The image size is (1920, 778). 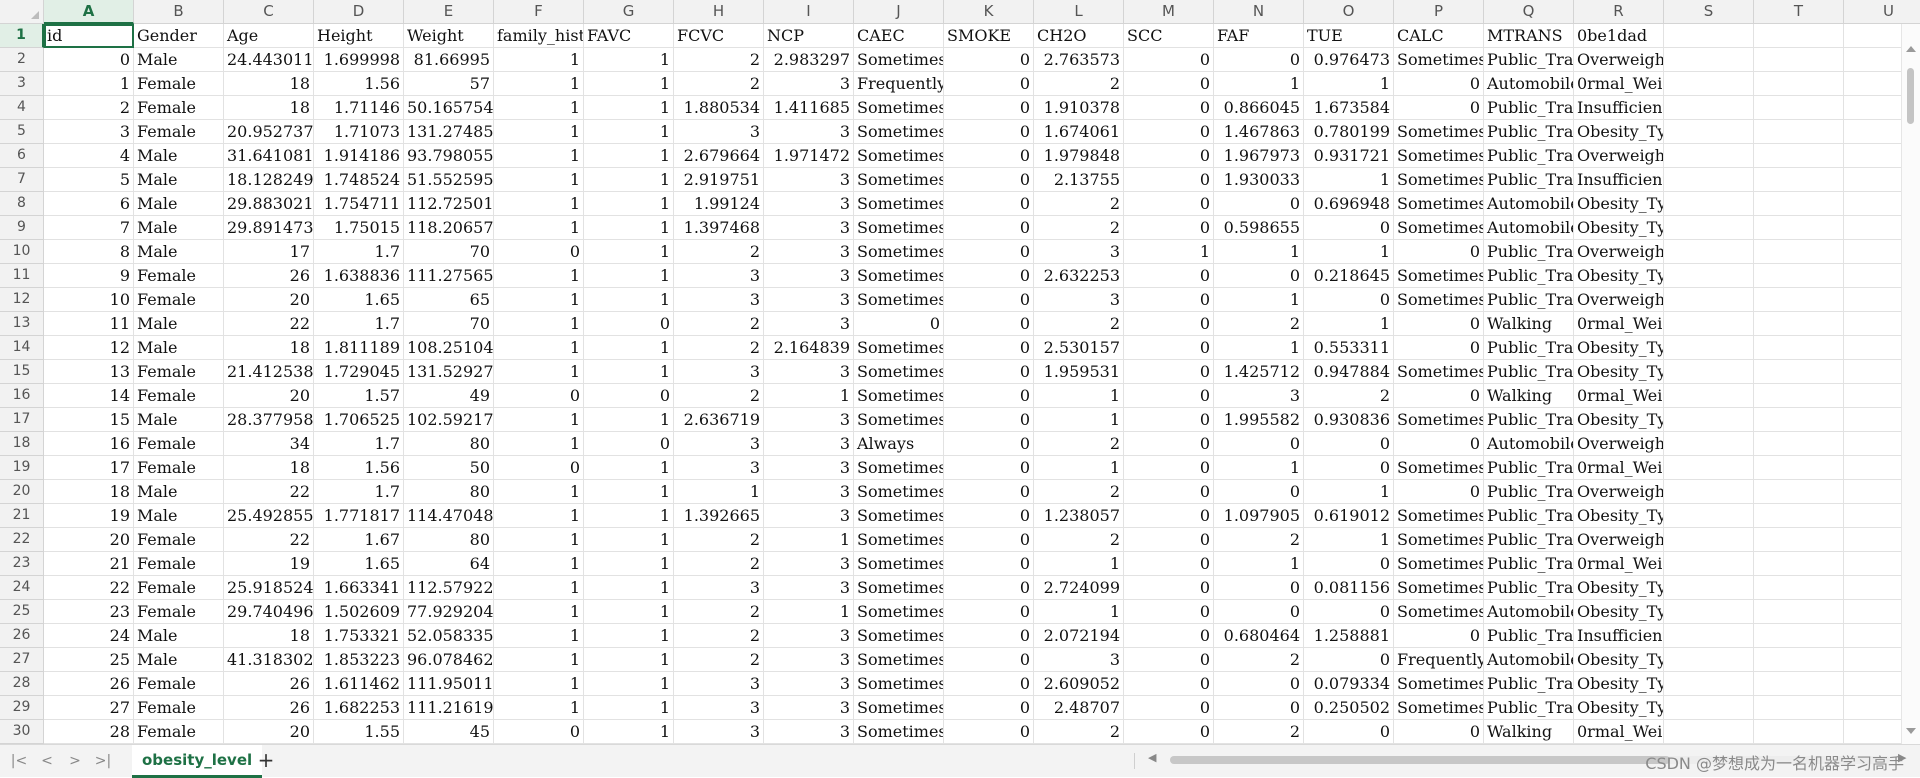 I want to click on column-header-t: T, so click(x=1799, y=12).